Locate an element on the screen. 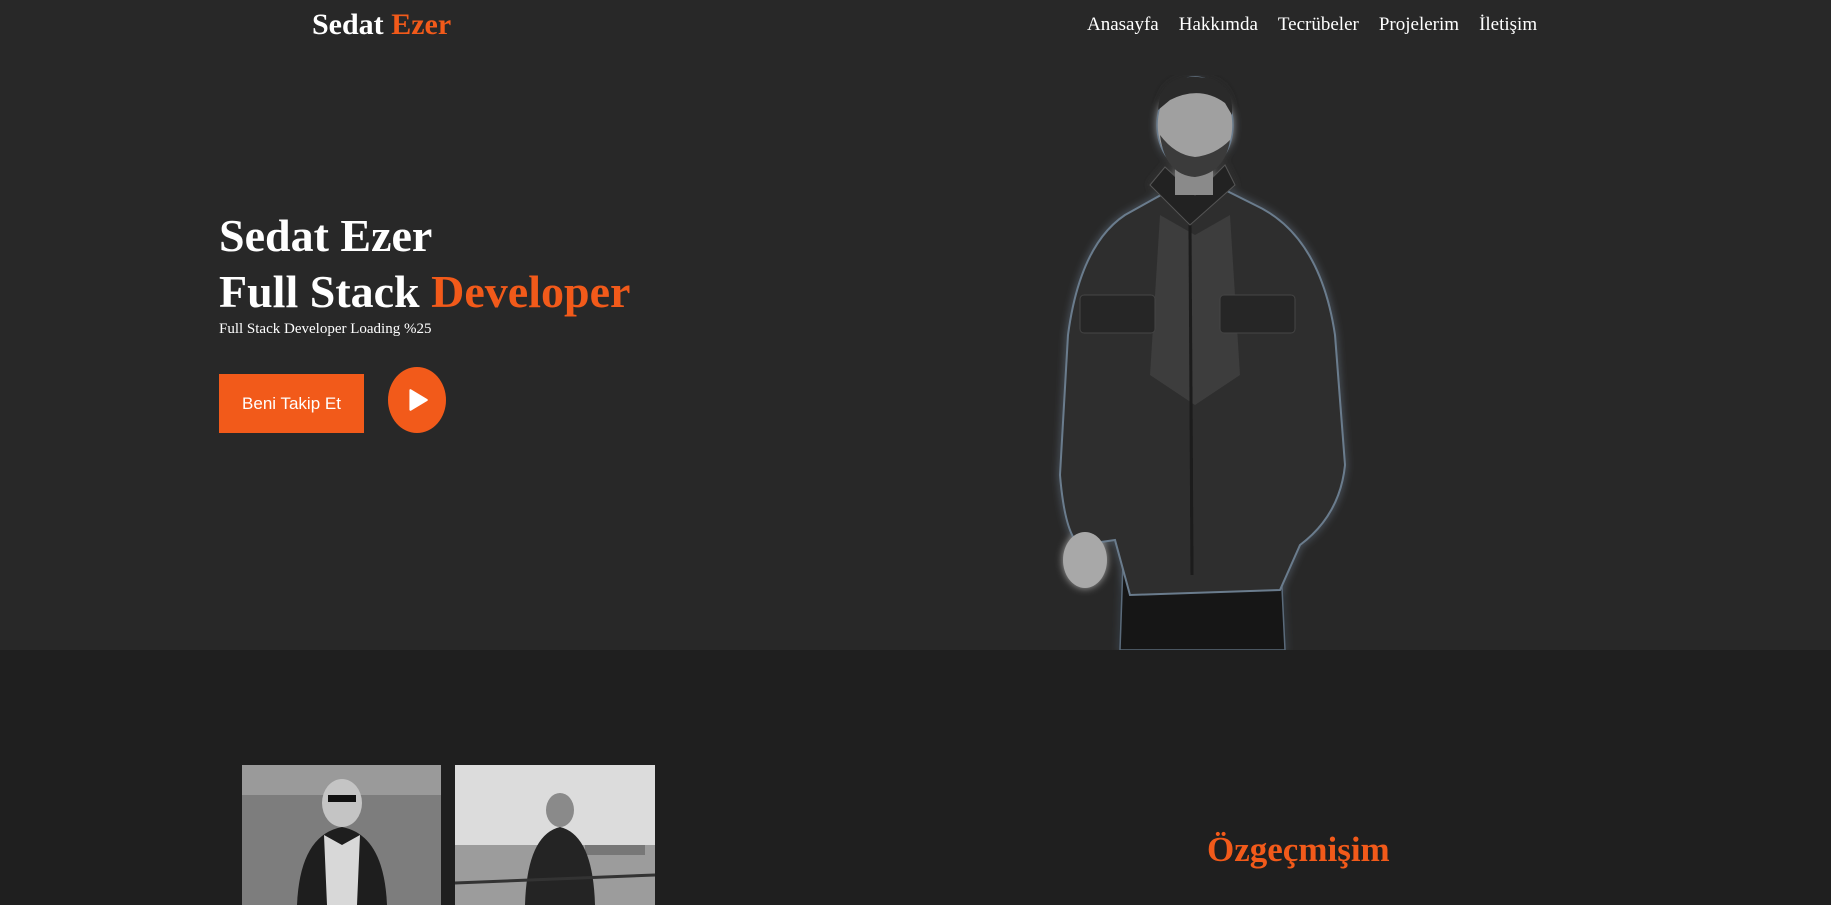  play-icon is located at coordinates (418, 400).